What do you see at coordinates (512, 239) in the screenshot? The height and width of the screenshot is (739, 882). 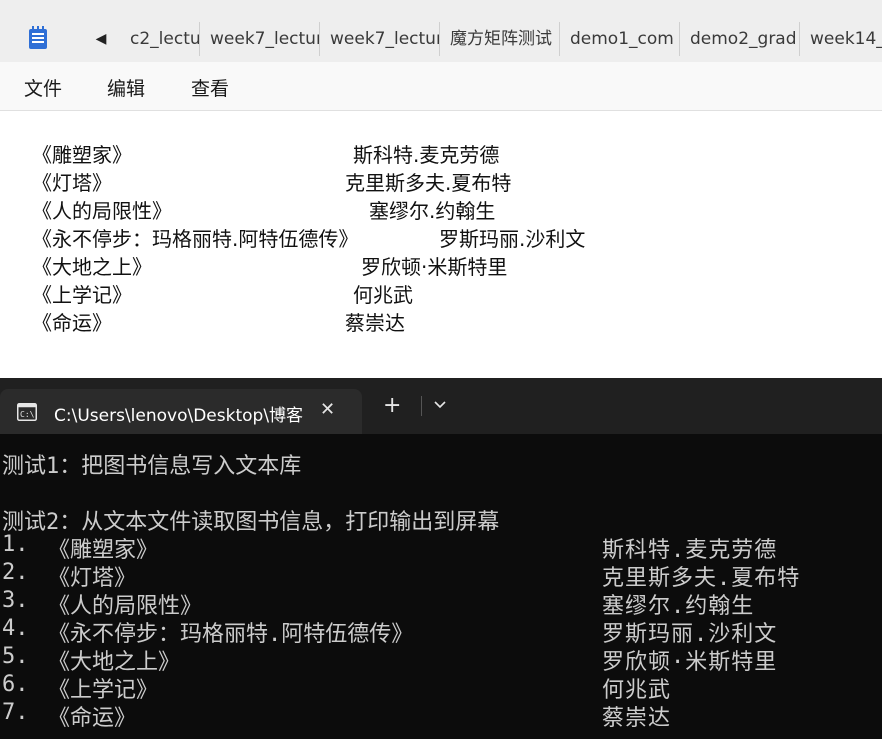 I see `book-author: 罗斯玛丽.沙利文` at bounding box center [512, 239].